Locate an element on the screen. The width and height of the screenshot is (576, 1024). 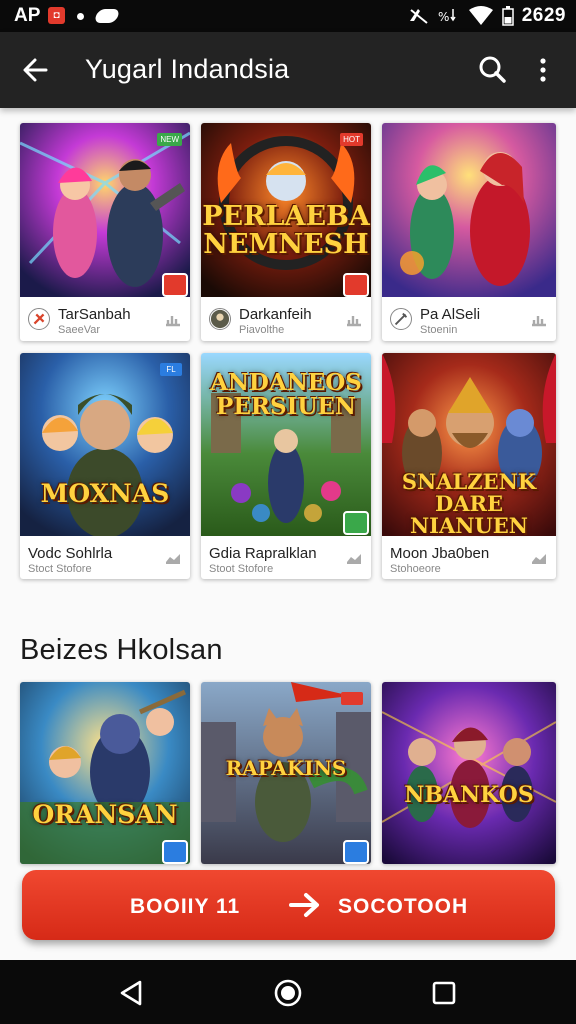
back-arrow-icon is located at coordinates (36, 70).